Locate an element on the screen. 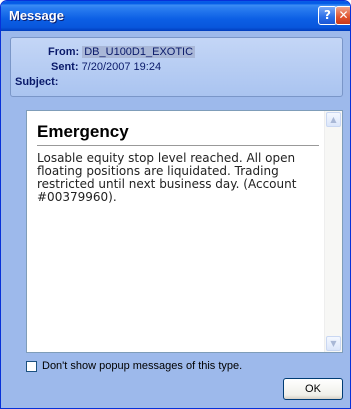 The height and width of the screenshot is (409, 351). message-title: Emergency is located at coordinates (83, 131).